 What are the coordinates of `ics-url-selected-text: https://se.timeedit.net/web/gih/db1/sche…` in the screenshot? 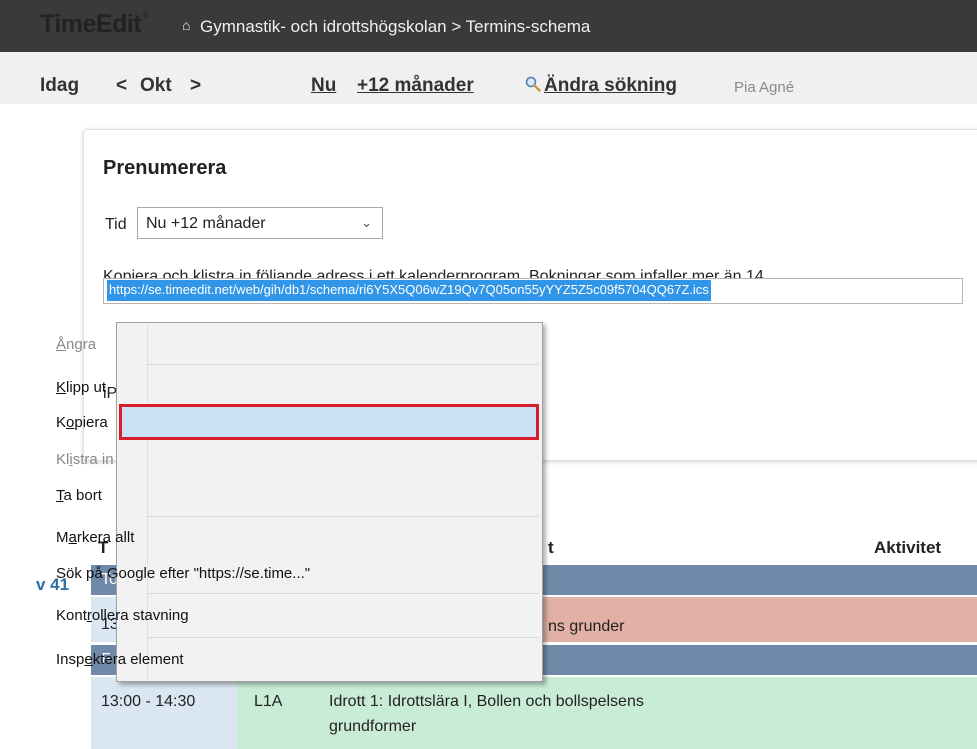 It's located at (409, 290).